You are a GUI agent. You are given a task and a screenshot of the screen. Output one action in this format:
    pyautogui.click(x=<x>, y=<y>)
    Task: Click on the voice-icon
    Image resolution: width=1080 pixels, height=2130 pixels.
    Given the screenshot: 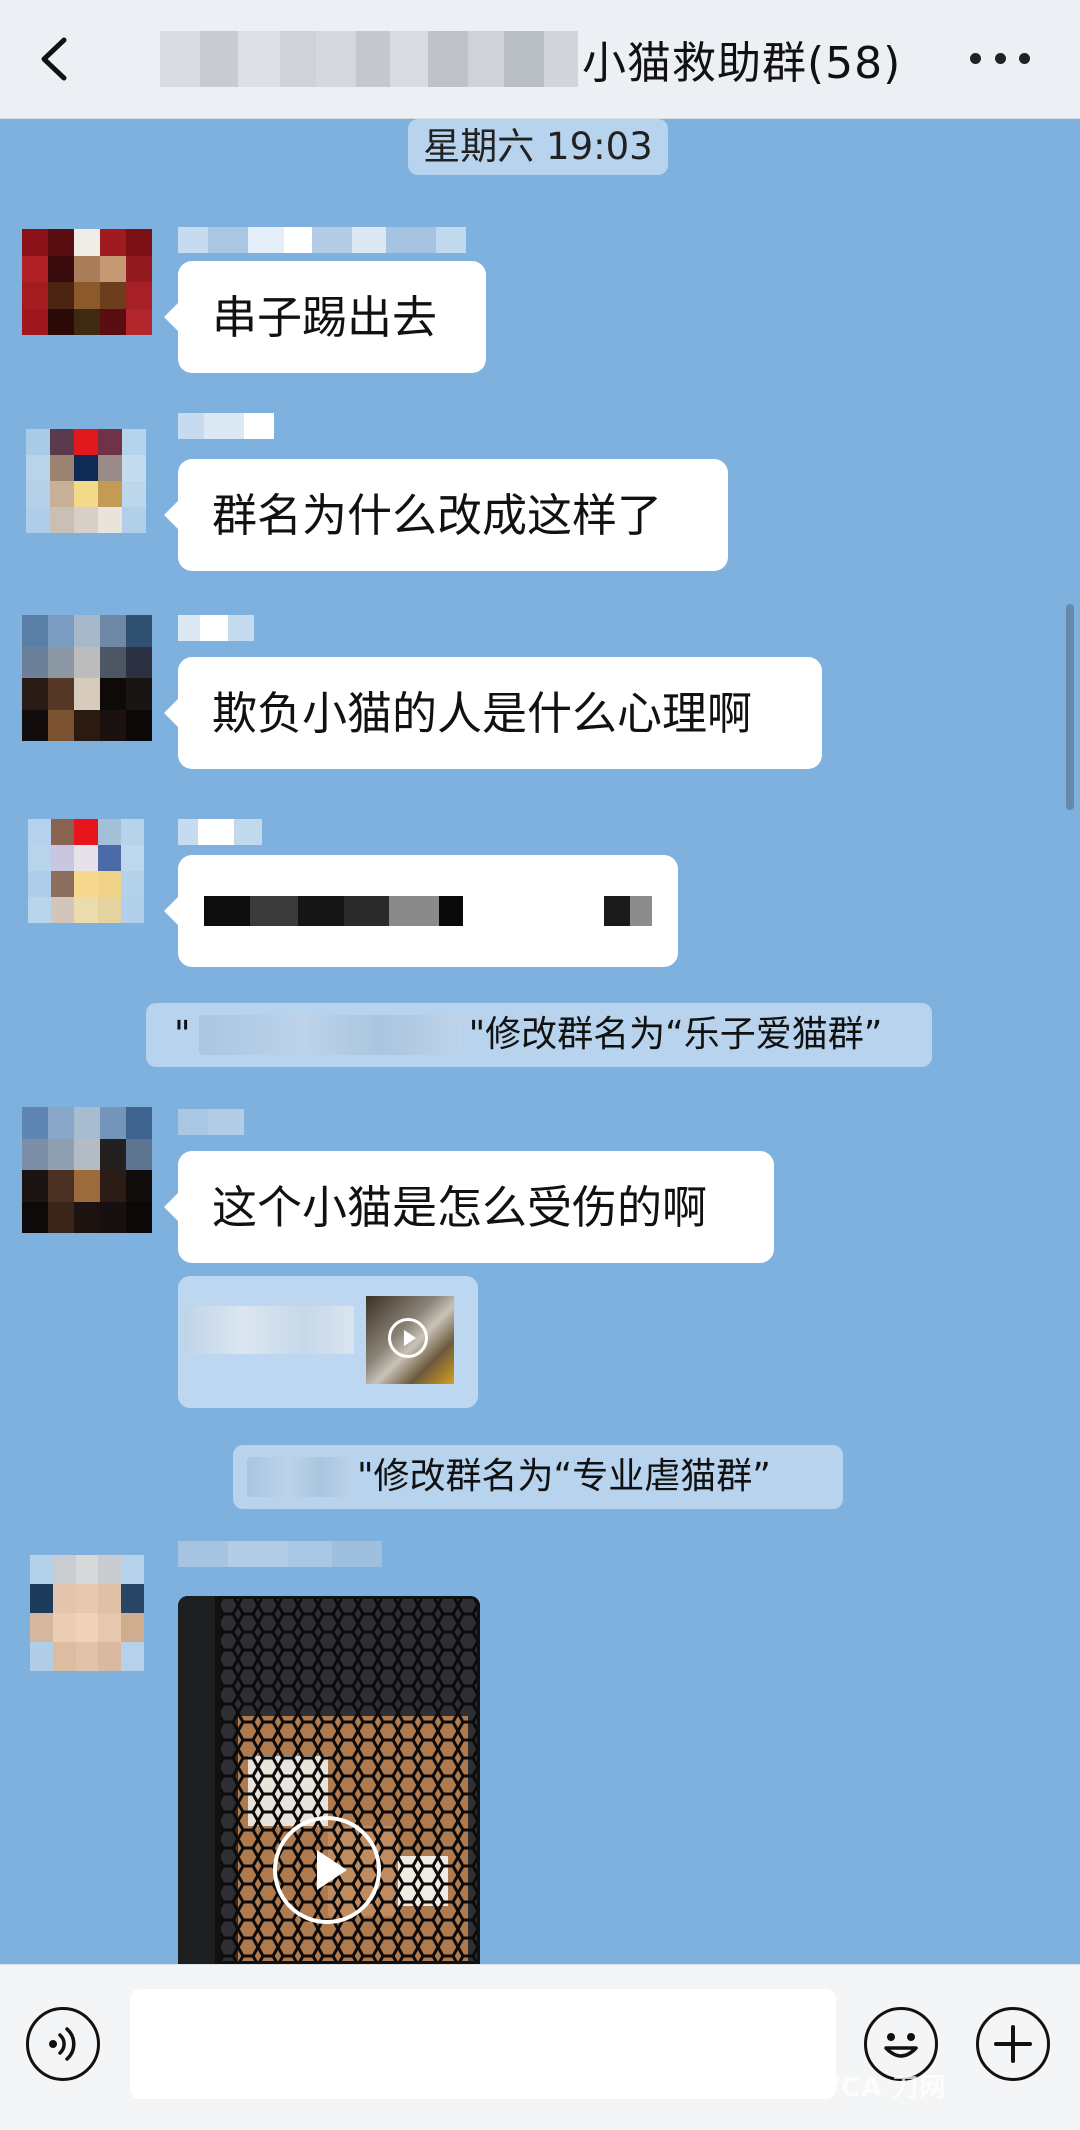 What is the action you would take?
    pyautogui.click(x=62, y=2044)
    